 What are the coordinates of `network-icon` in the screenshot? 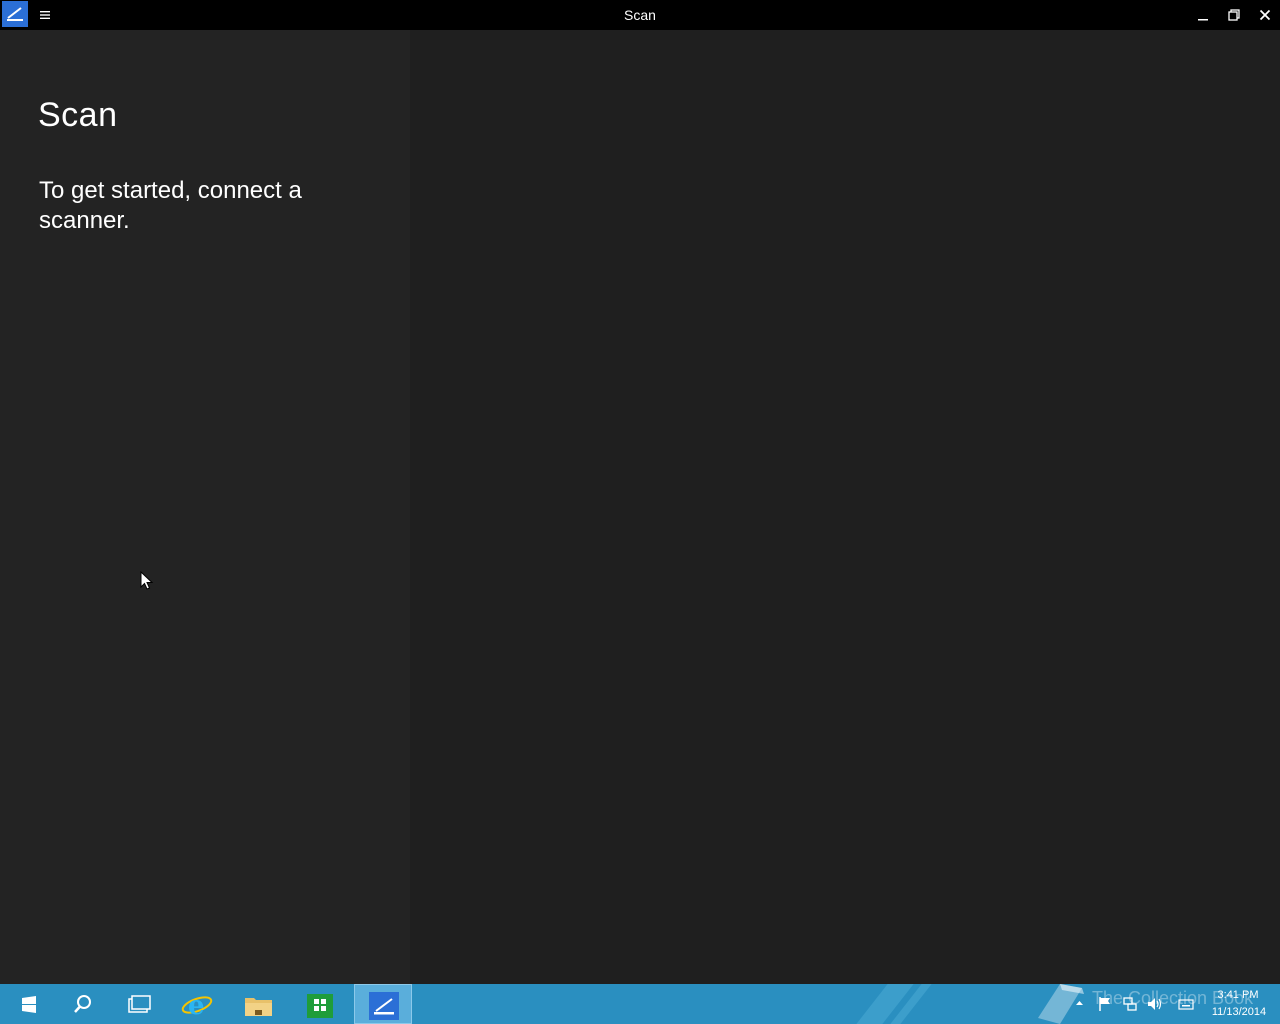 It's located at (1130, 1004).